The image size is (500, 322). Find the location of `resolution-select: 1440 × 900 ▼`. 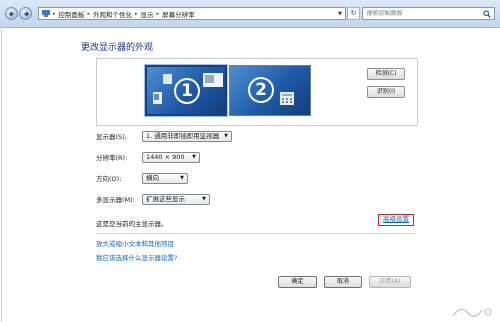

resolution-select: 1440 × 900 ▼ is located at coordinates (171, 157).